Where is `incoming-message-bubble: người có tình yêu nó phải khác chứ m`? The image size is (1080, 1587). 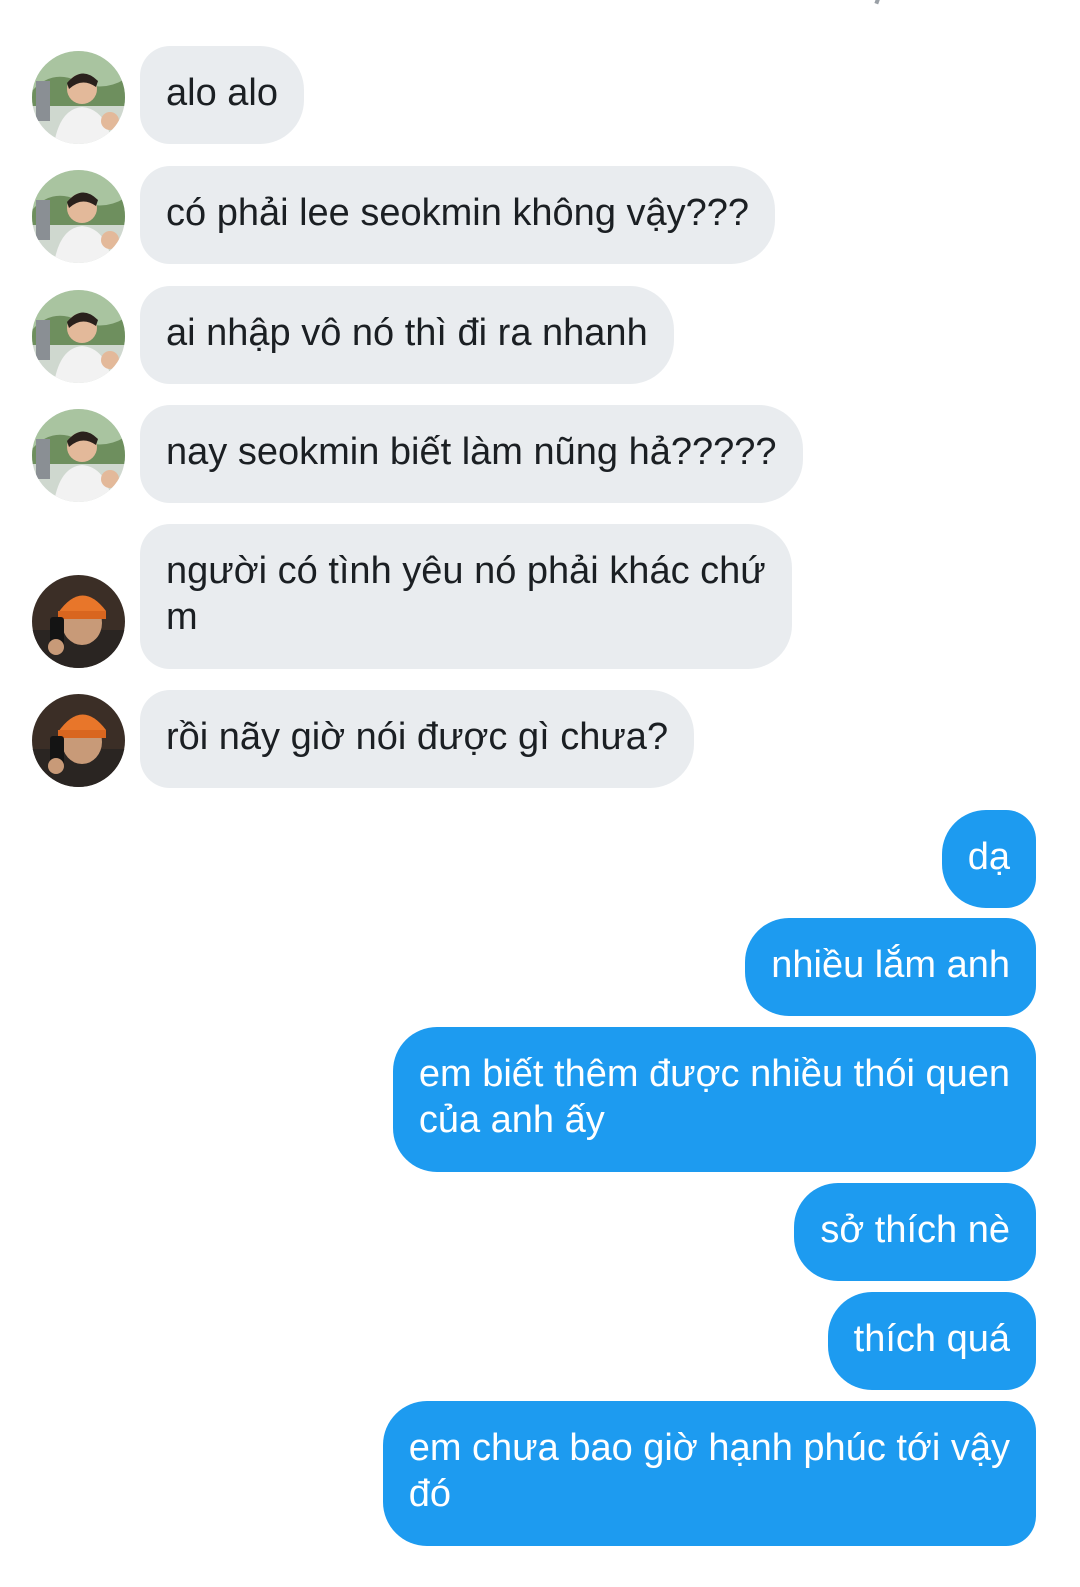 incoming-message-bubble: người có tình yêu nó phải khác chứ m is located at coordinates (466, 596).